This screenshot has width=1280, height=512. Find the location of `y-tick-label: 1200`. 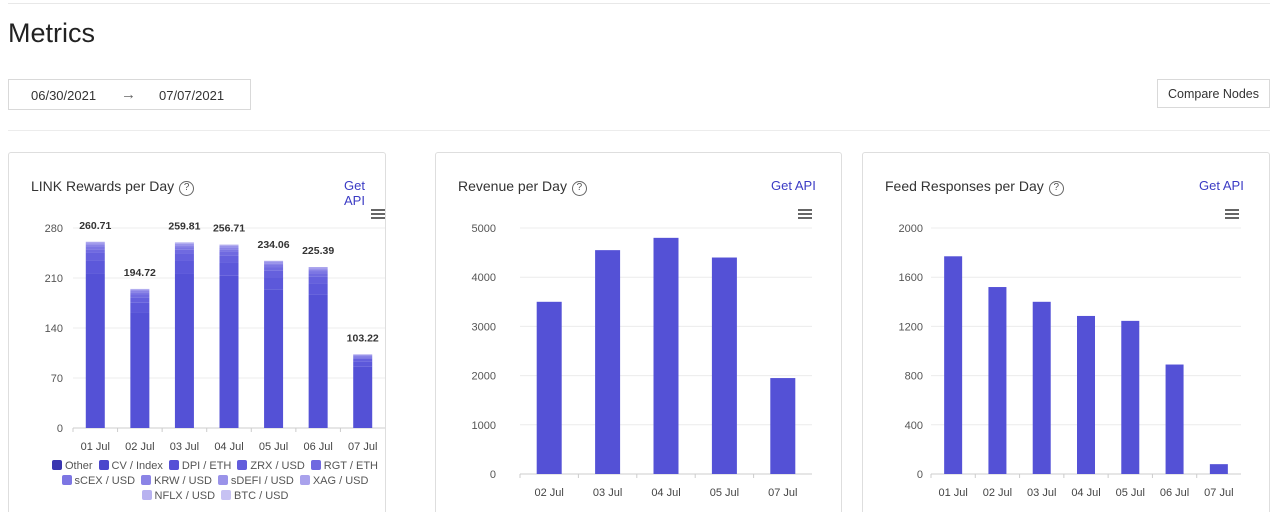

y-tick-label: 1200 is located at coordinates (911, 327).